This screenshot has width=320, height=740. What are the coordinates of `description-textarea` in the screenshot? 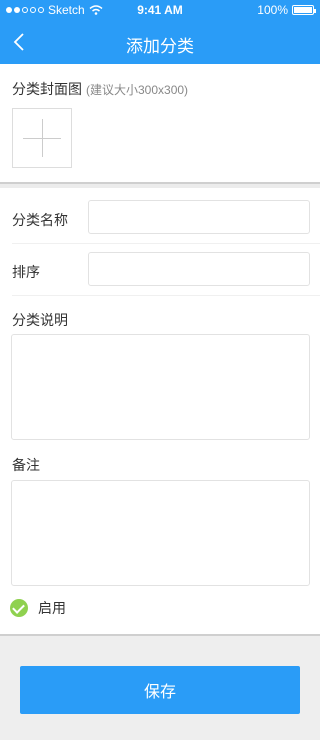 It's located at (160, 387).